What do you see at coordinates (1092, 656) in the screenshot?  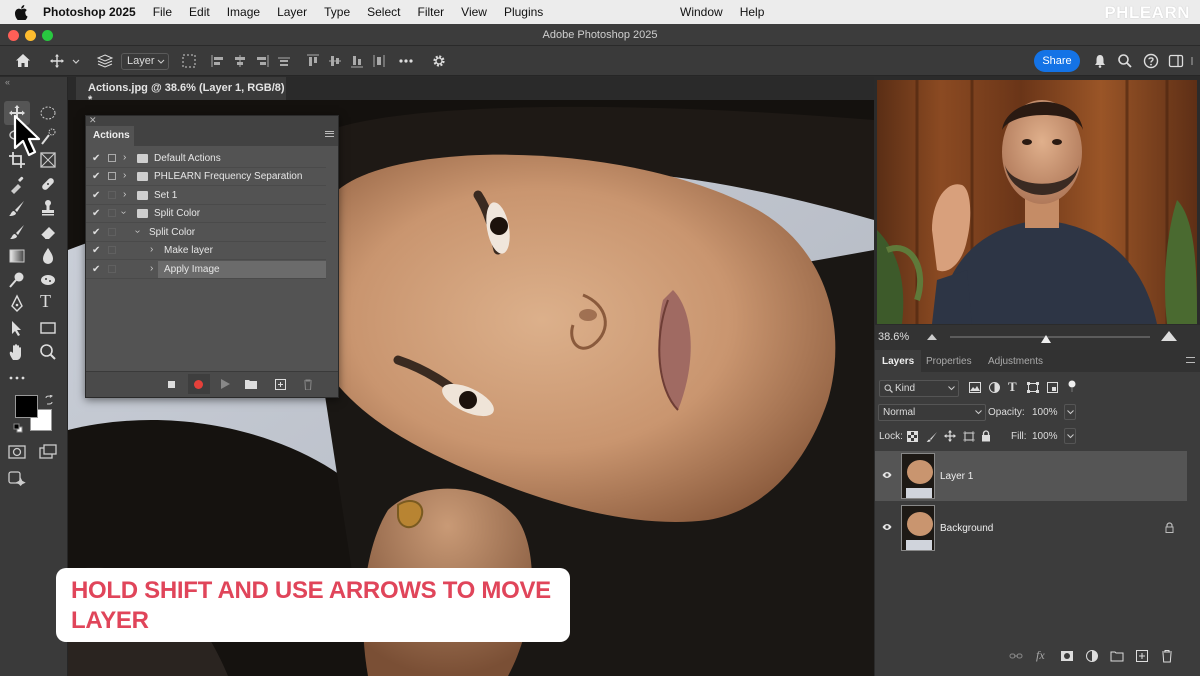 I see `new-adjustment-layer-icon` at bounding box center [1092, 656].